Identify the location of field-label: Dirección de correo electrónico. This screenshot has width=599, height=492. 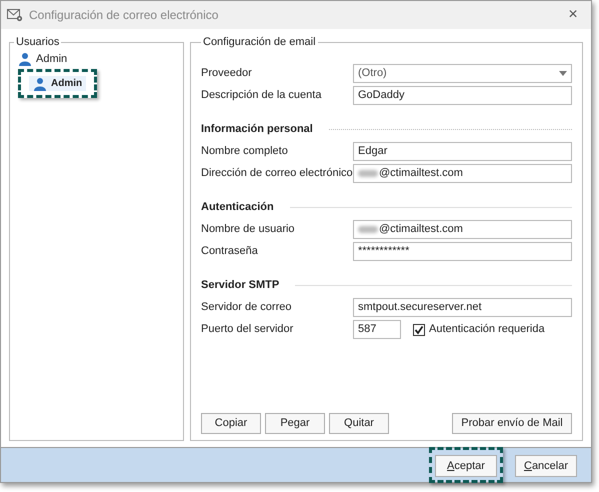
(277, 174).